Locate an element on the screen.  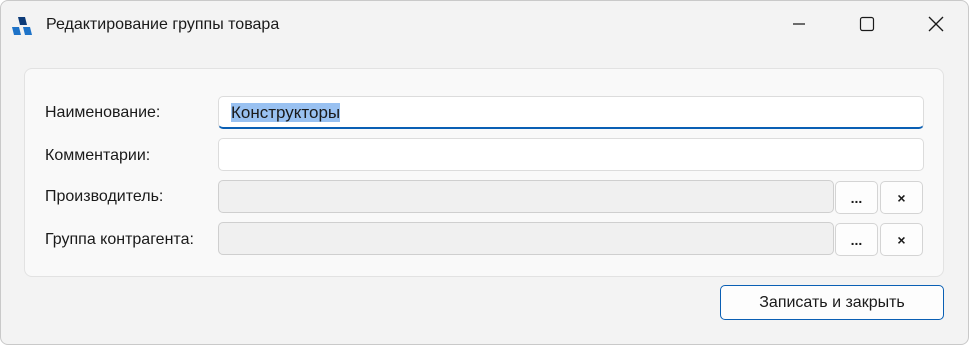
name-field: Конструкторы is located at coordinates (571, 112).